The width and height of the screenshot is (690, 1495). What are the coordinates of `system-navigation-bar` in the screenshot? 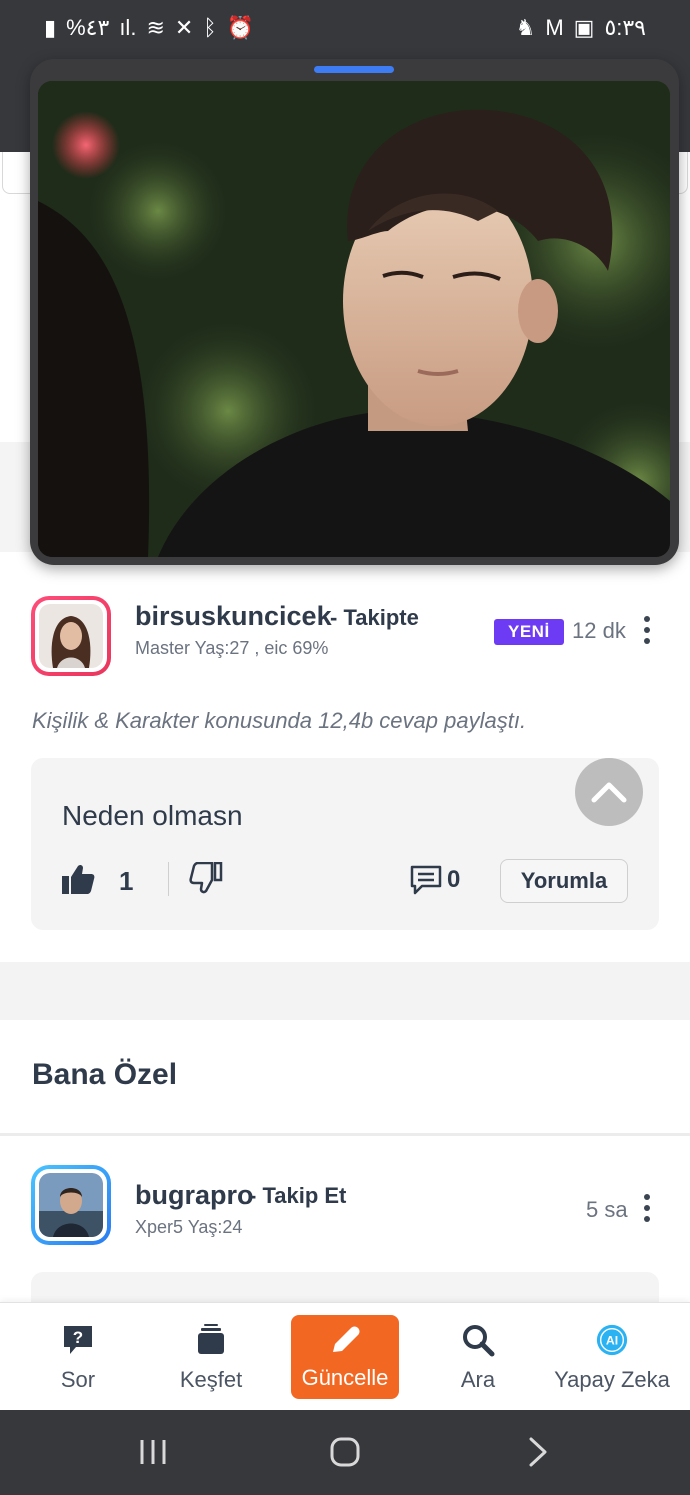 It's located at (345, 1452).